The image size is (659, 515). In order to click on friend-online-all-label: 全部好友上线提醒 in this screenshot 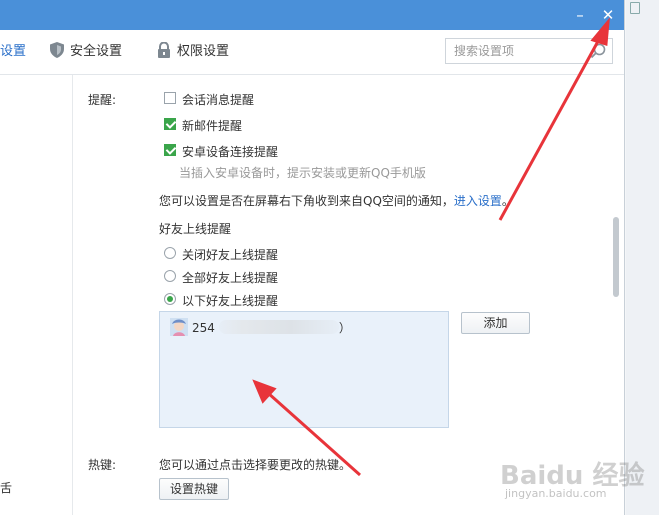, I will do `click(230, 277)`.